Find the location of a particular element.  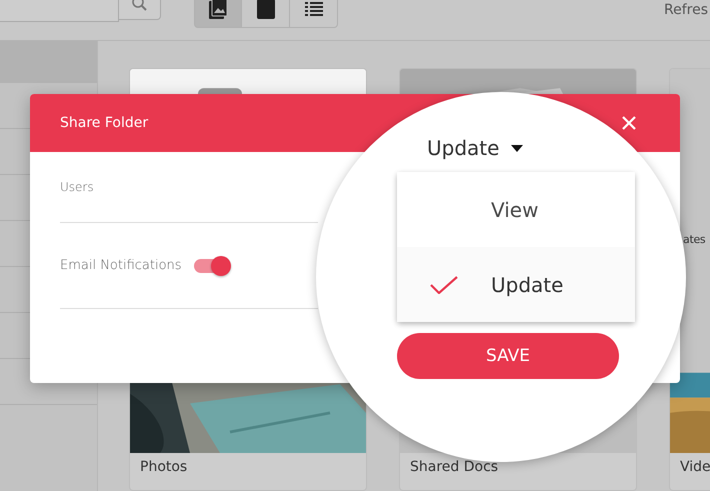

close-button is located at coordinates (629, 123).